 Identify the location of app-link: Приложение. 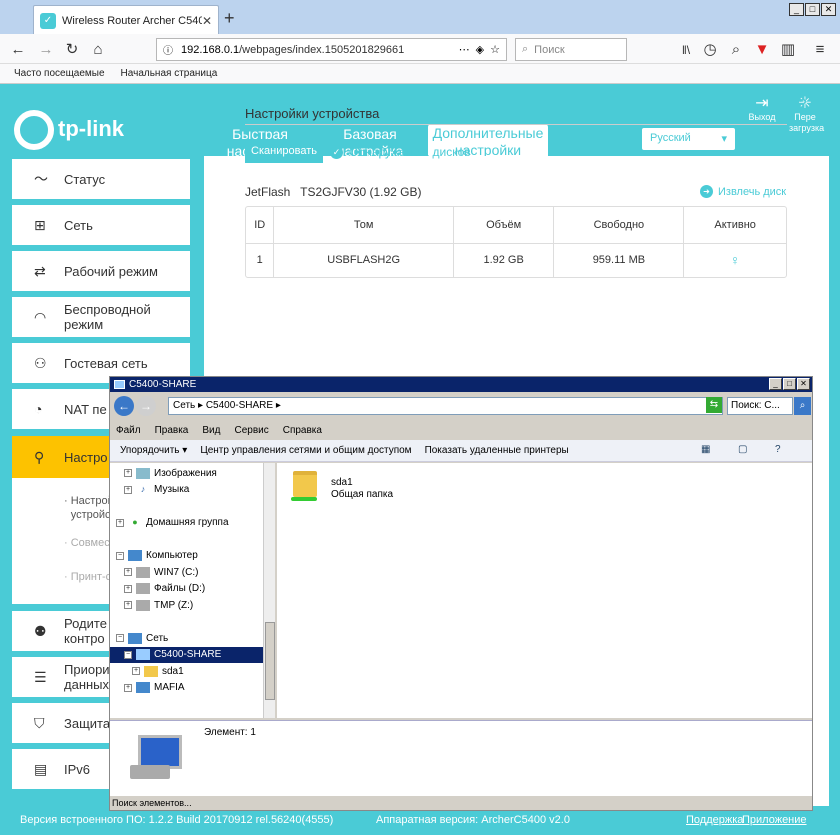
(774, 820).